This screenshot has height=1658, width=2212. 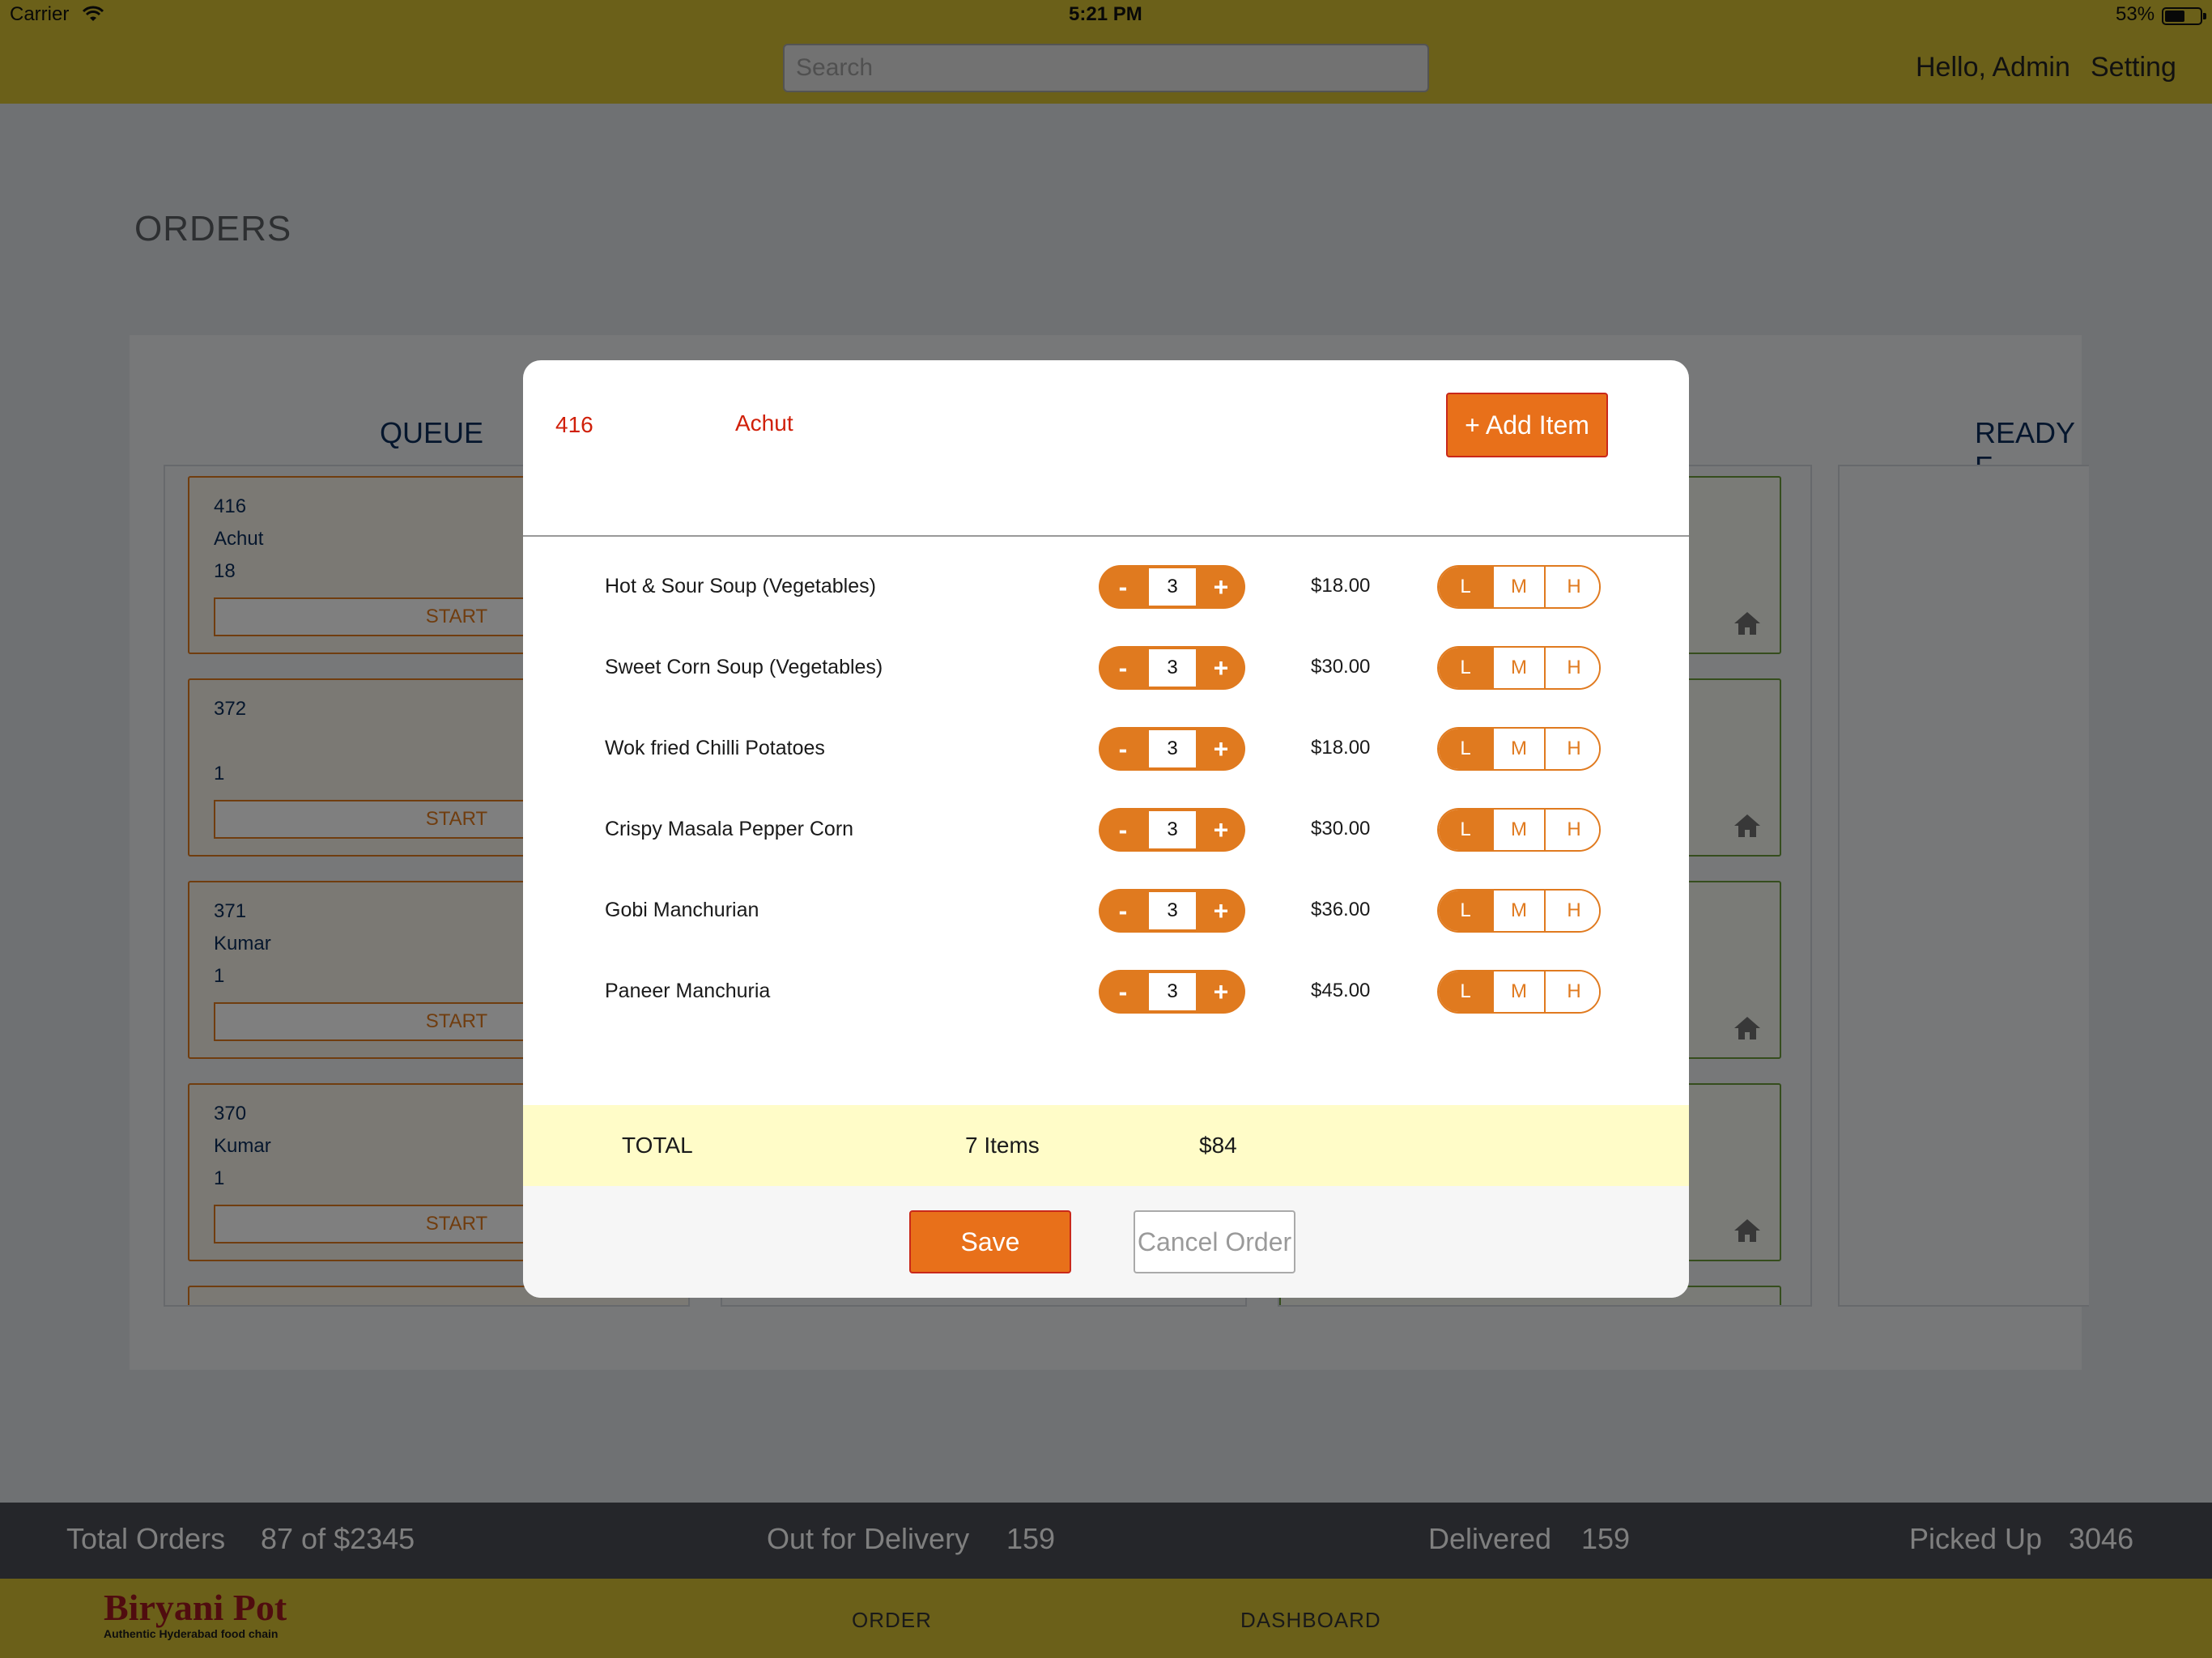 What do you see at coordinates (1527, 425) in the screenshot?
I see `add-item-button: + Add Item` at bounding box center [1527, 425].